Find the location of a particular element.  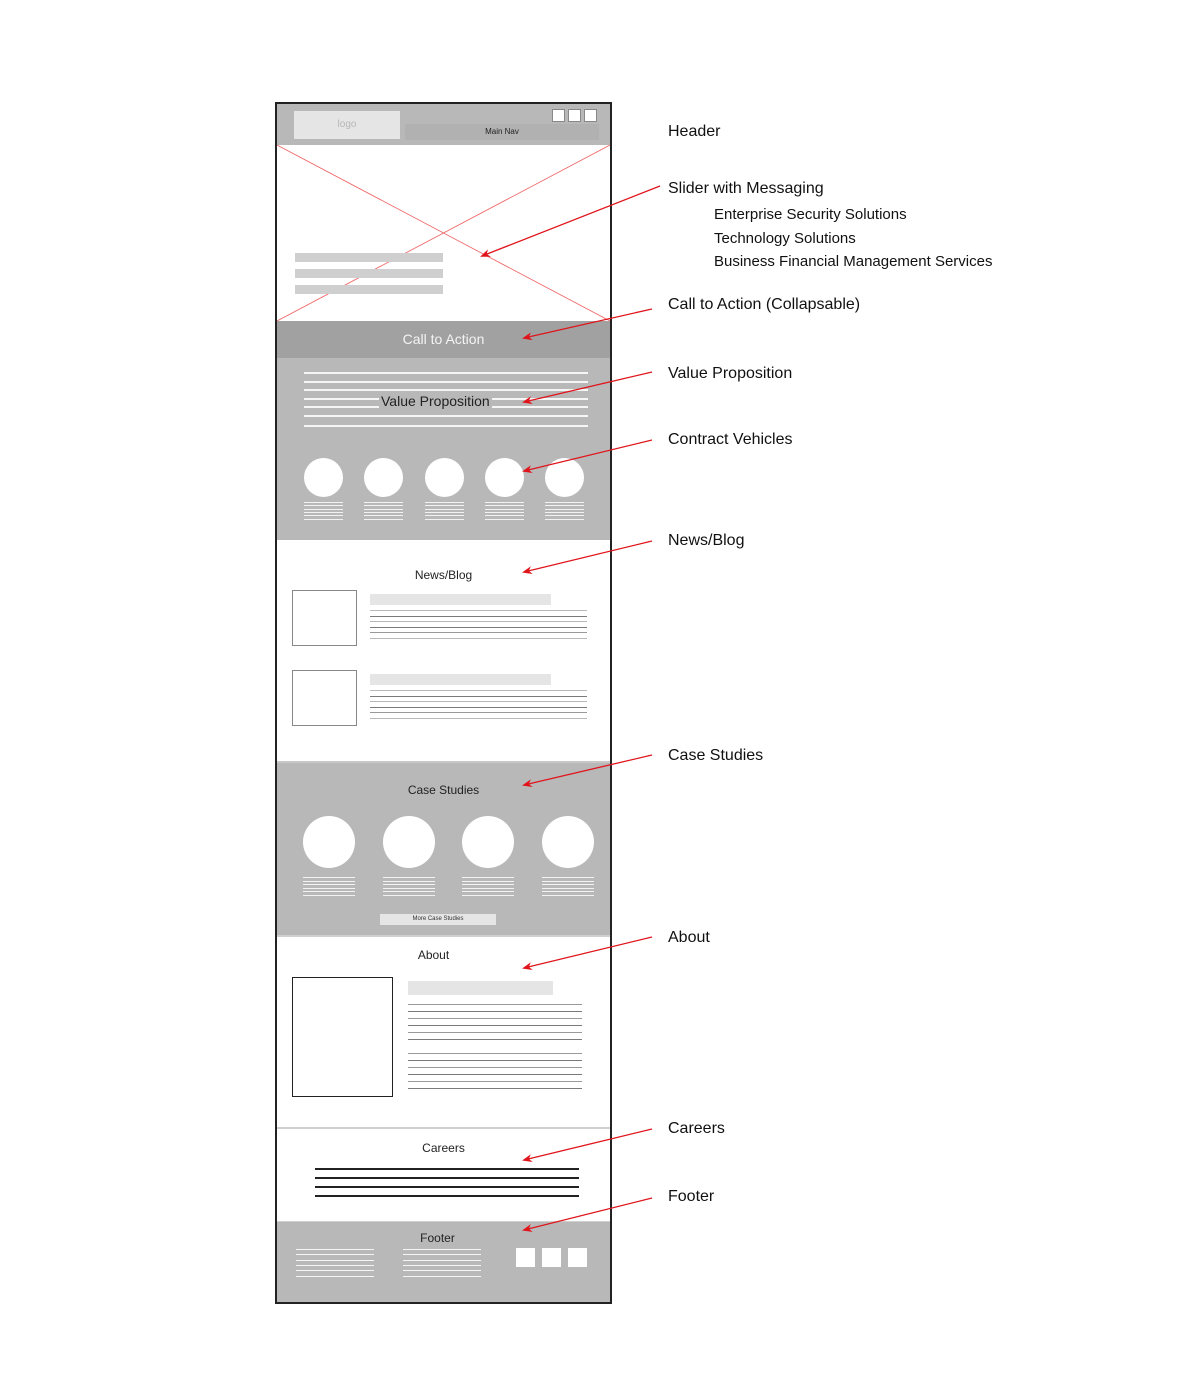

arrow-case-studies is located at coordinates (587, 771).